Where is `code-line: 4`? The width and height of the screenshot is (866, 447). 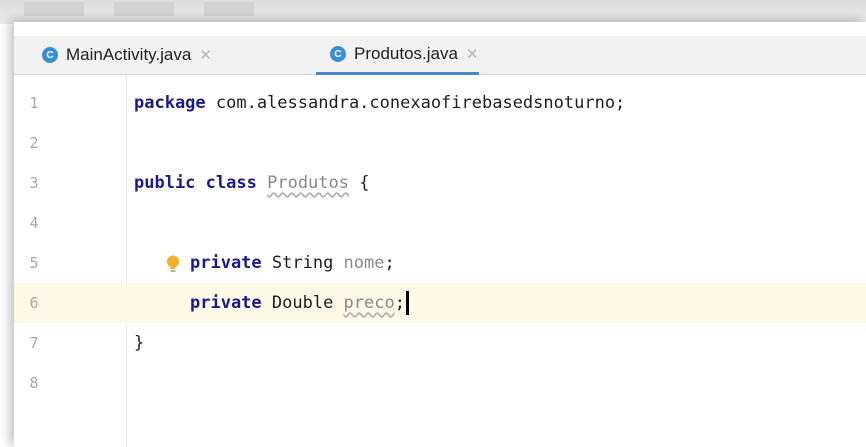
code-line: 4 is located at coordinates (440, 223).